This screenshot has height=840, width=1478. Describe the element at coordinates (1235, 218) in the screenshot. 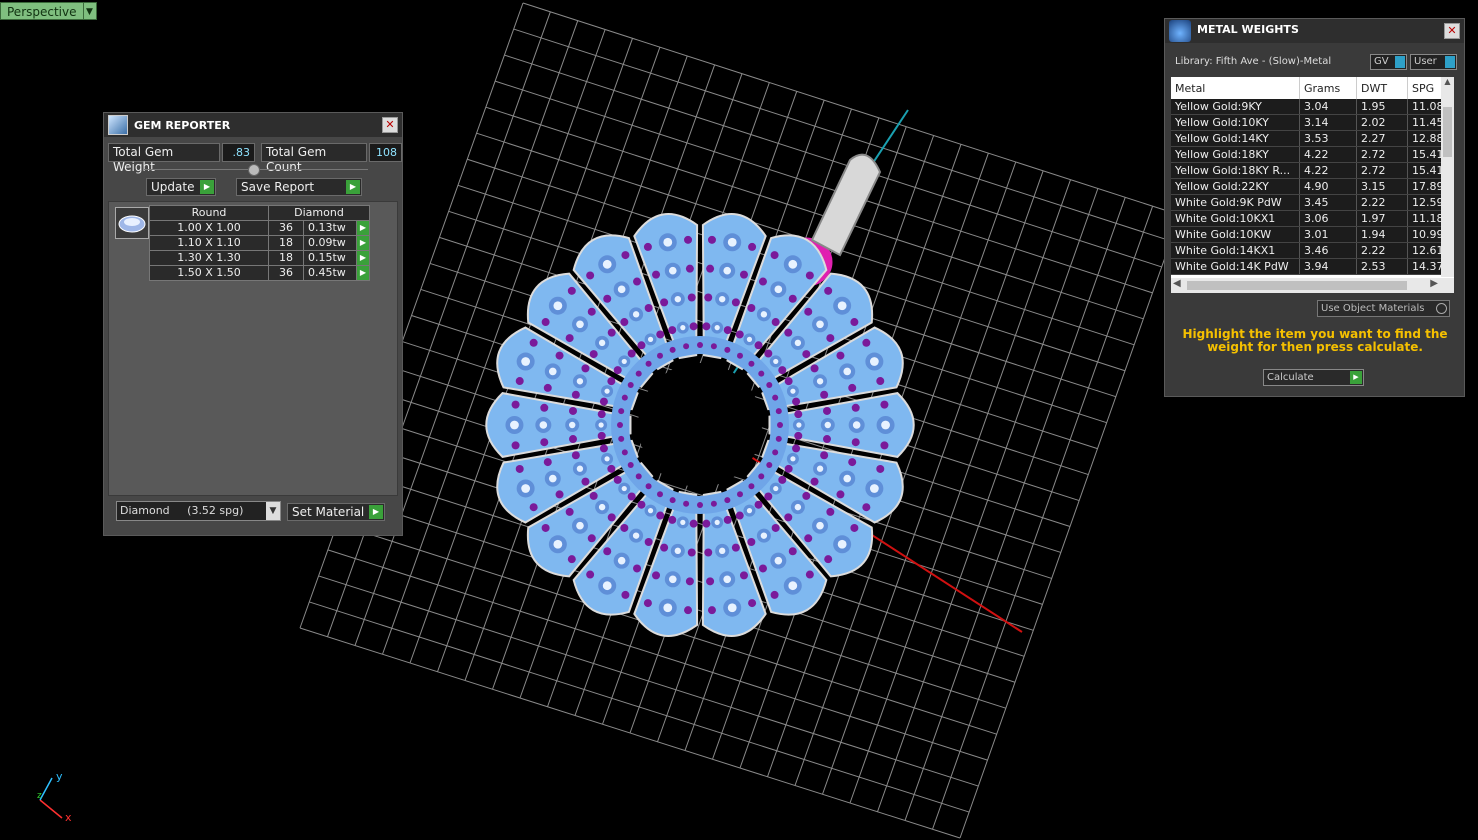

I see `cell-metal: White Gold:10KX1` at that location.